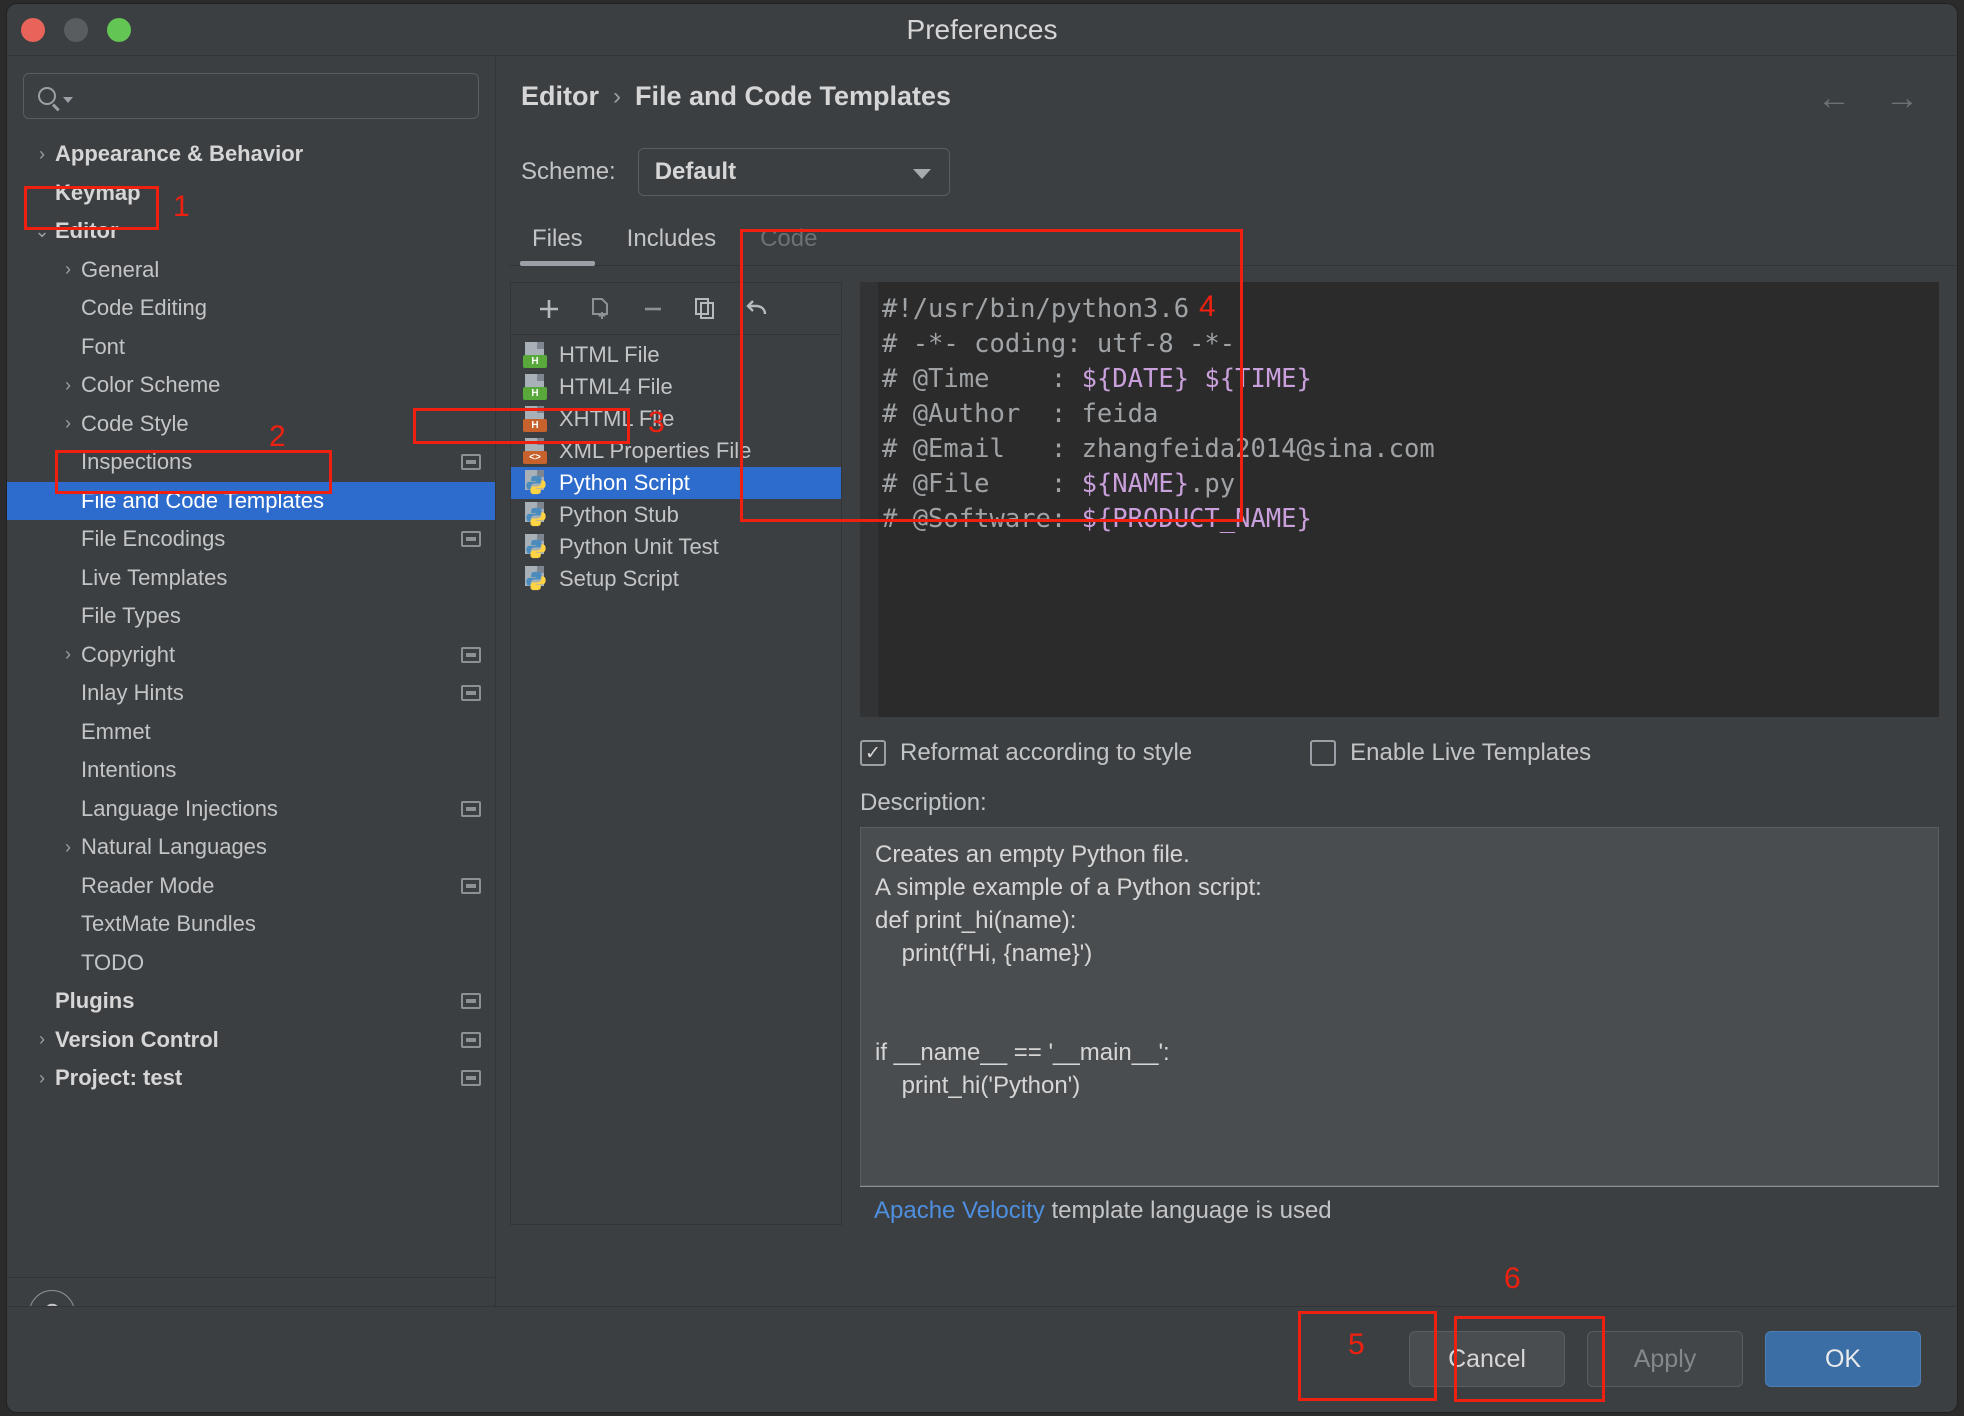 The width and height of the screenshot is (1964, 1416). I want to click on template-list-item: <> XML Properties File, so click(676, 451).